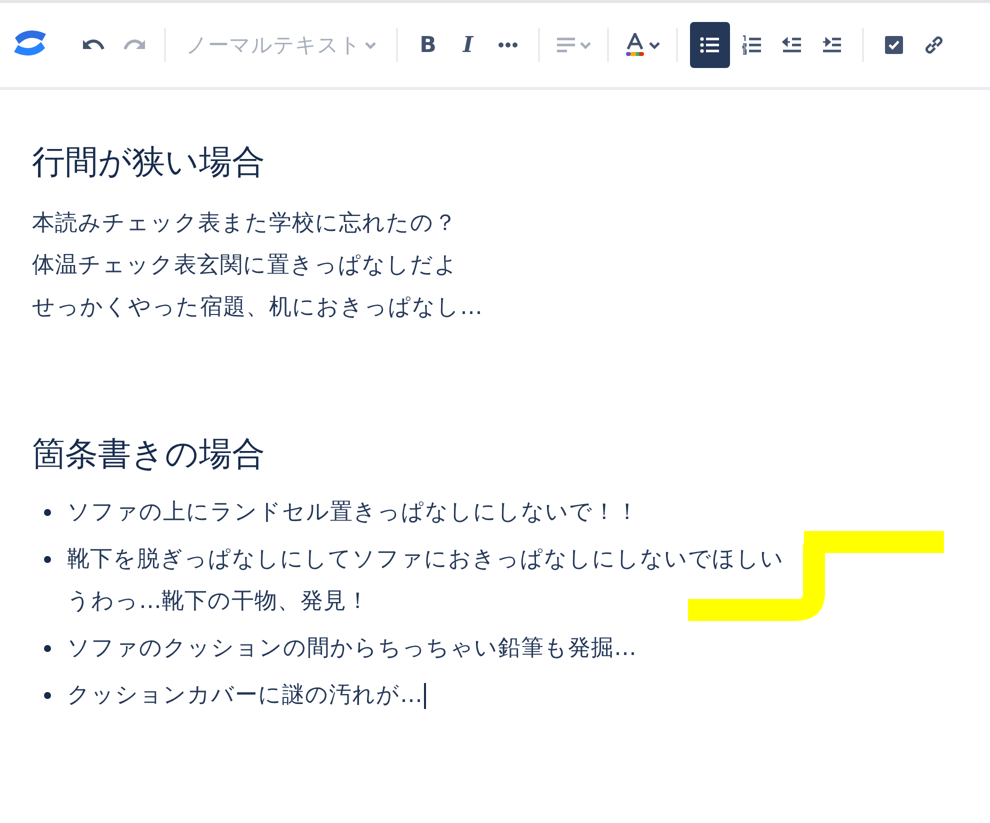  I want to click on bullet-list-button, so click(710, 45).